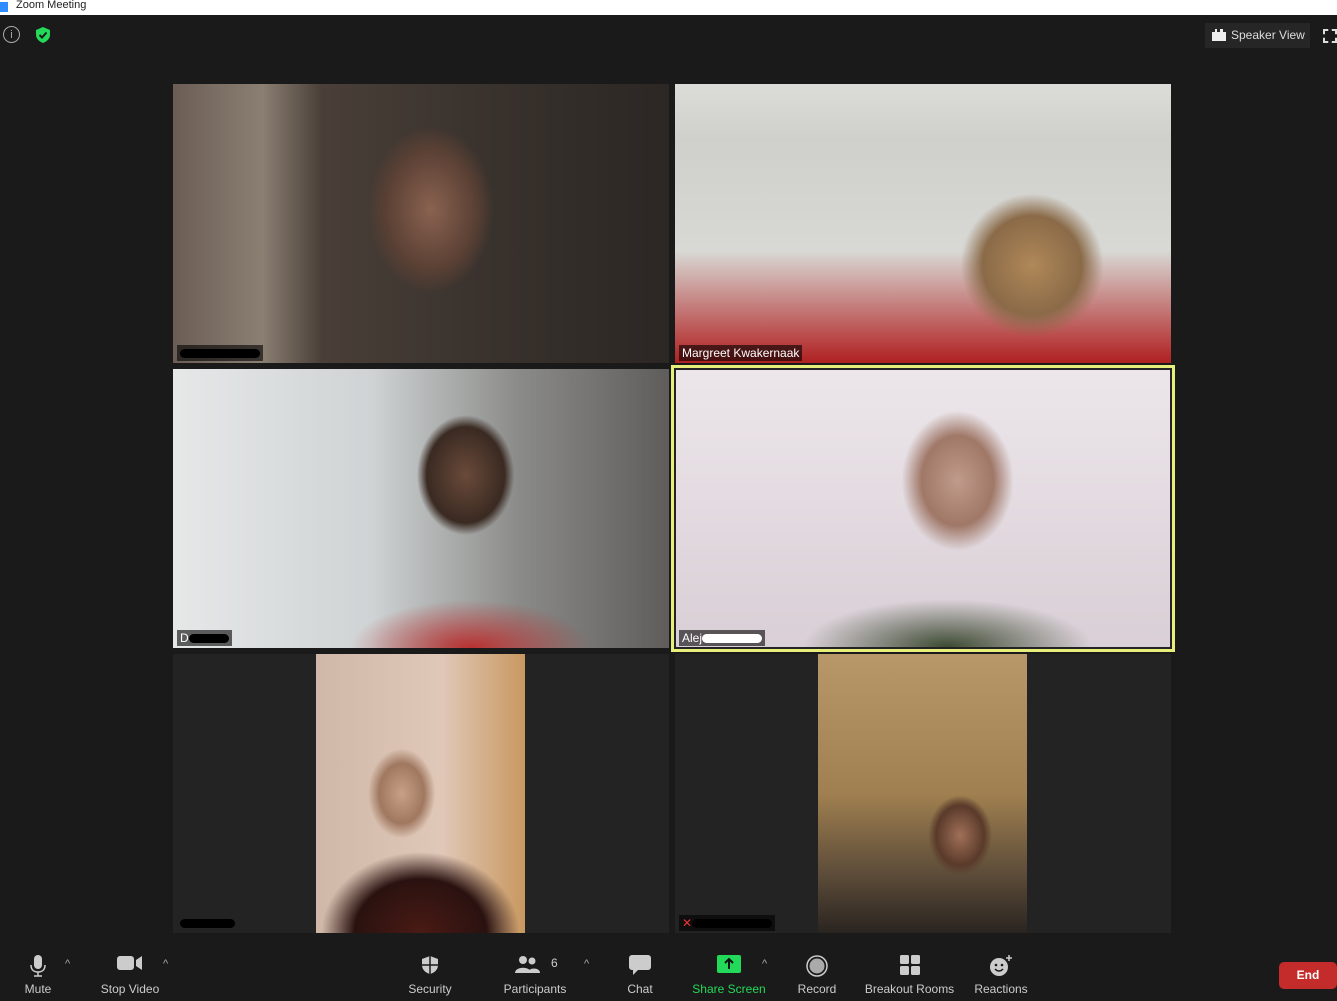 The width and height of the screenshot is (1337, 1001). What do you see at coordinates (909, 965) in the screenshot?
I see `breakout-rooms-grid-icon` at bounding box center [909, 965].